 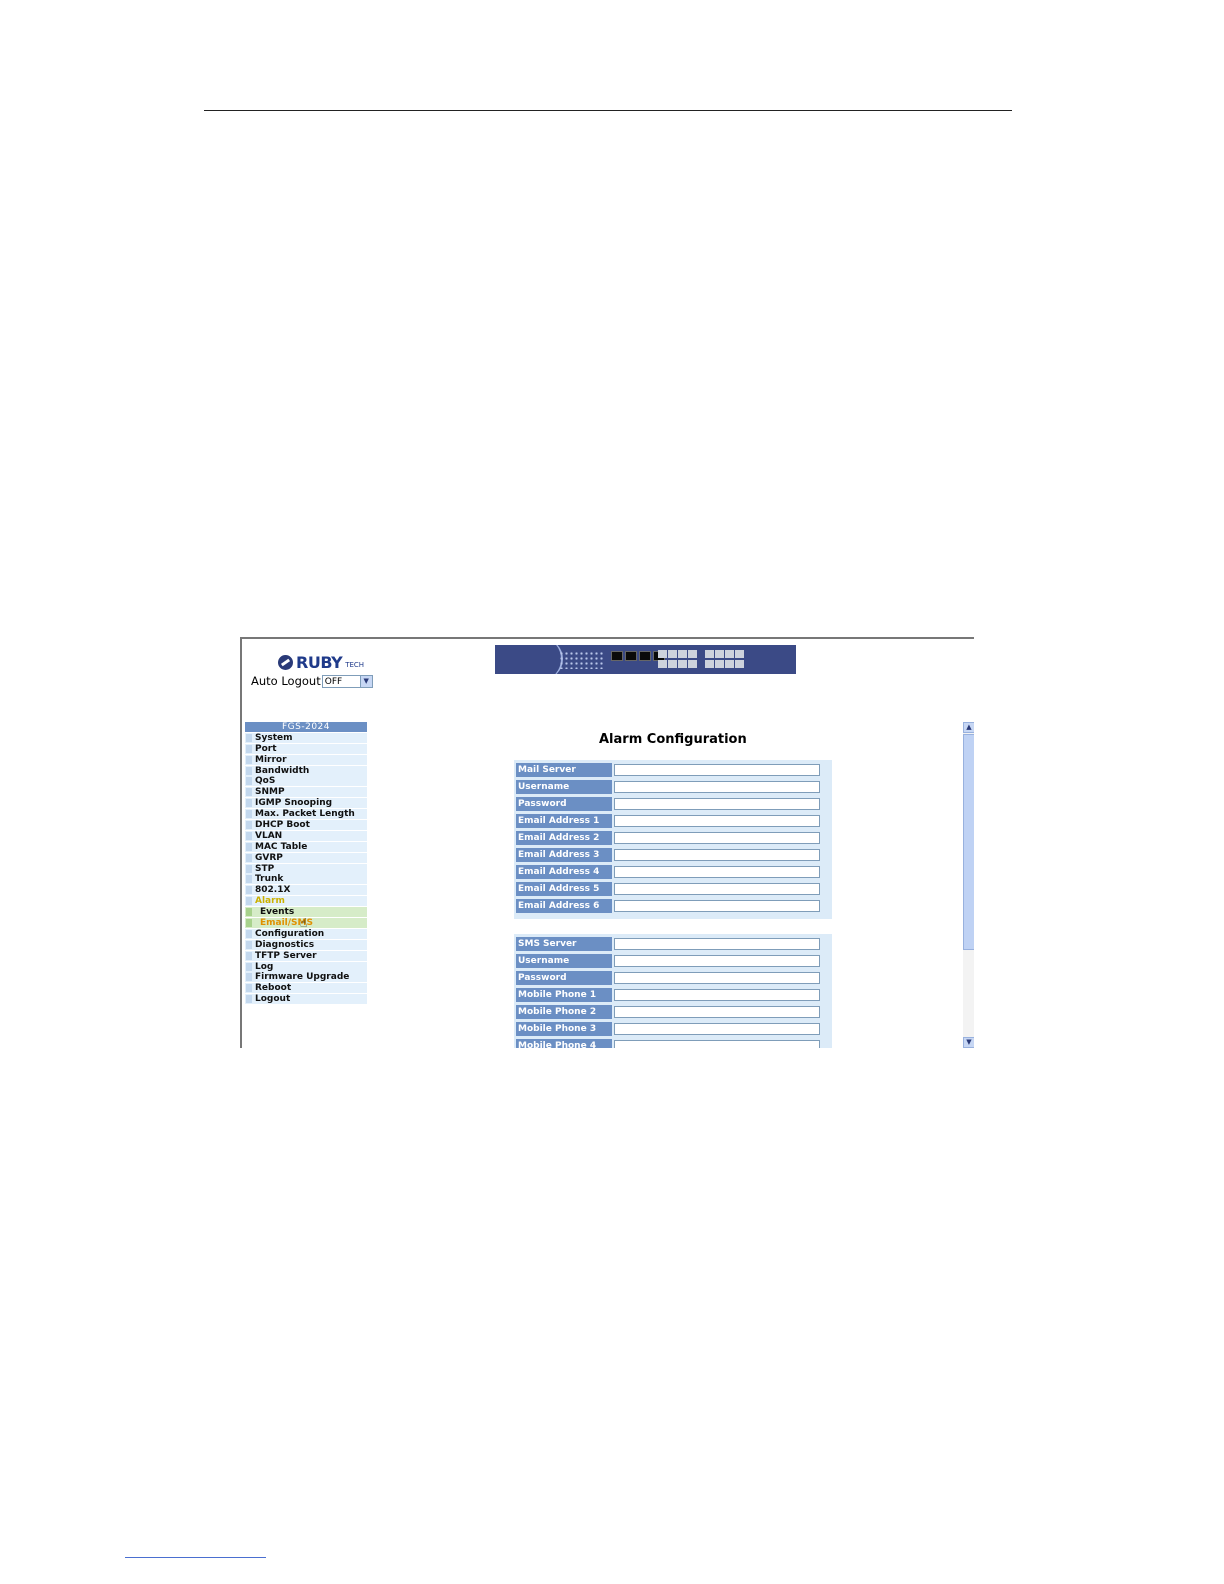 I want to click on sidebar-item-802-1x: 802.1X, so click(x=306, y=890).